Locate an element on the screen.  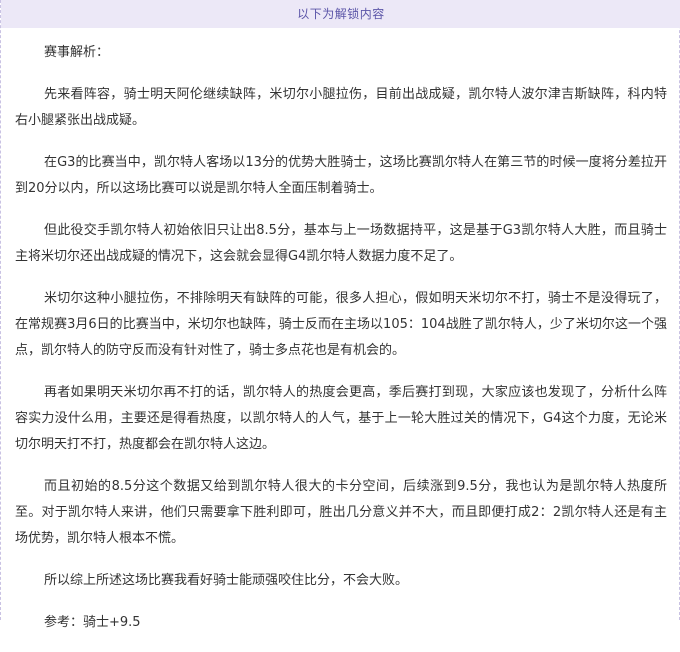
paragraph-conclusion: 所以综上所述这场比赛我看好骑士能顽强咬住比分，不会大败。 is located at coordinates (226, 580).